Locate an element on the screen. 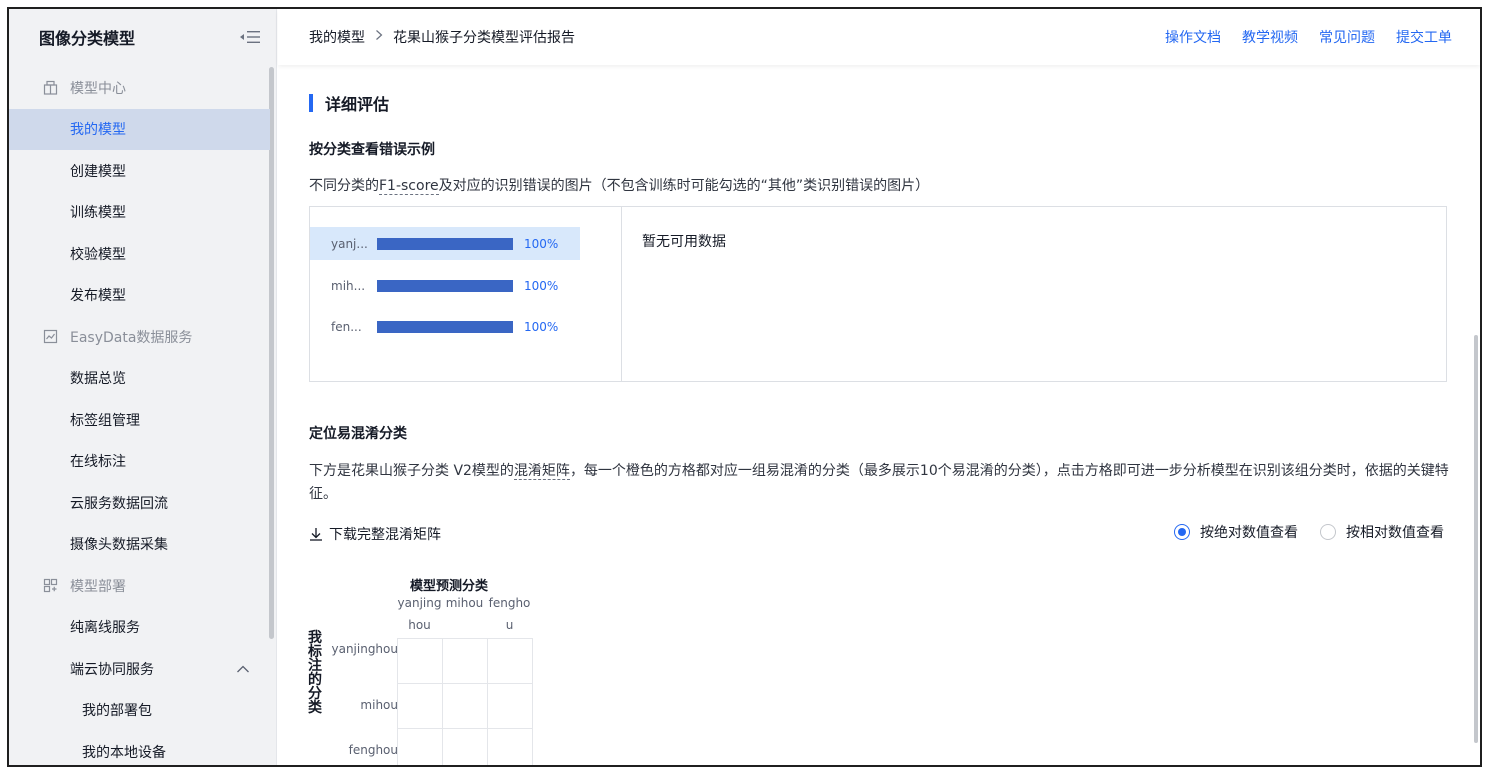 This screenshot has width=1488, height=773. sidebar-item-my-models: 我的模型 is located at coordinates (139, 129).